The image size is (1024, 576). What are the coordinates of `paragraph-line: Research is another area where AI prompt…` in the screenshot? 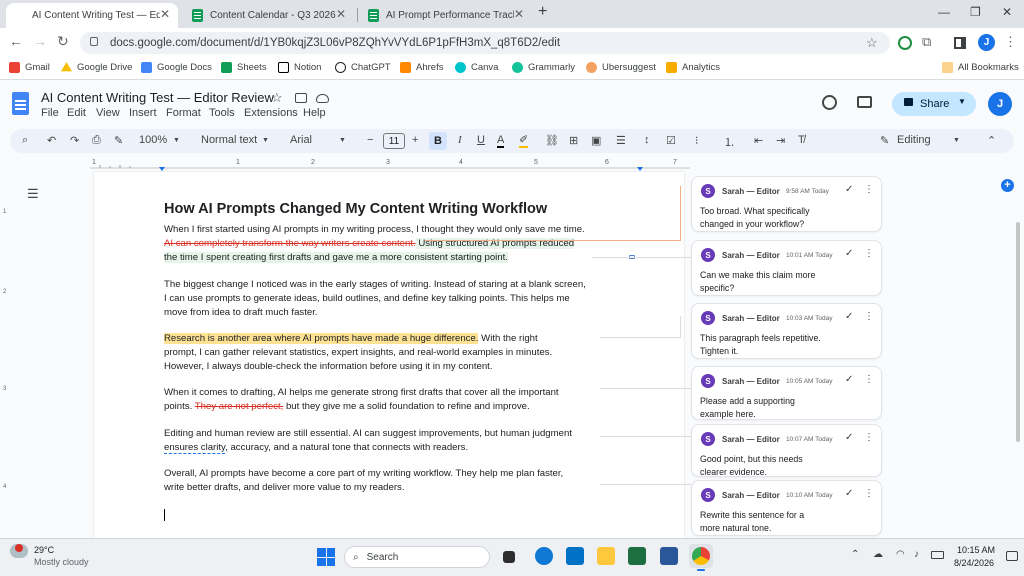 It's located at (351, 339).